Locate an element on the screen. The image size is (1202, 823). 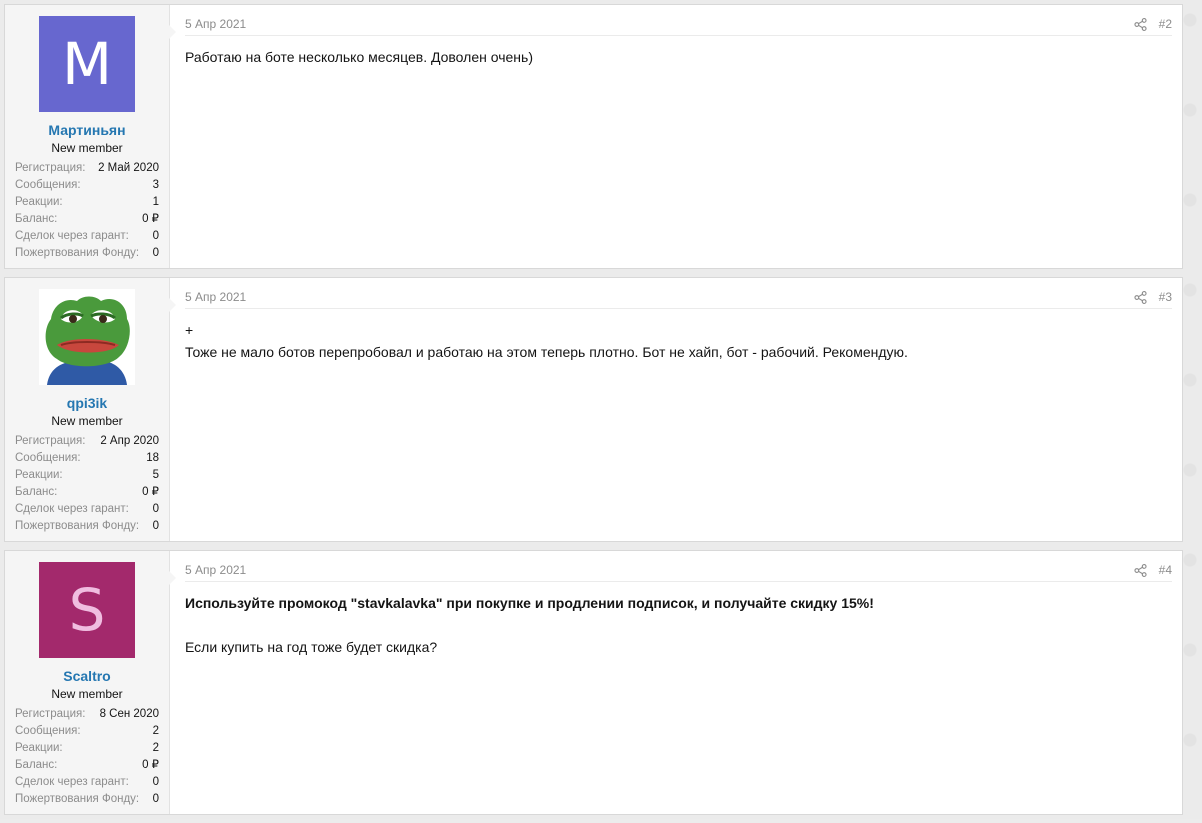
avatar: M is located at coordinates (87, 64).